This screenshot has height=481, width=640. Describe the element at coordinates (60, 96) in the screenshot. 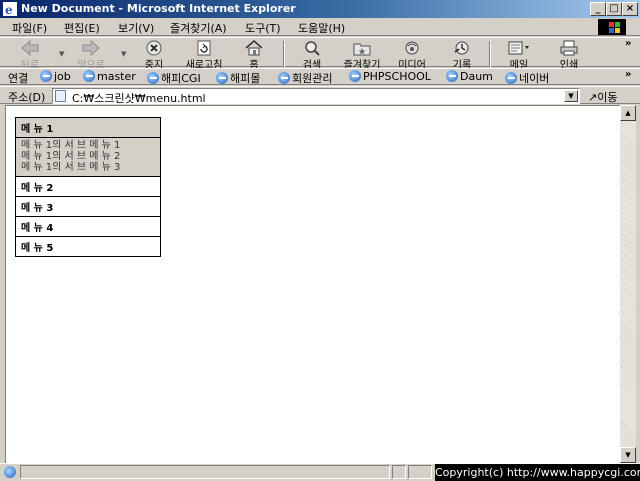

I see `page-icon` at that location.